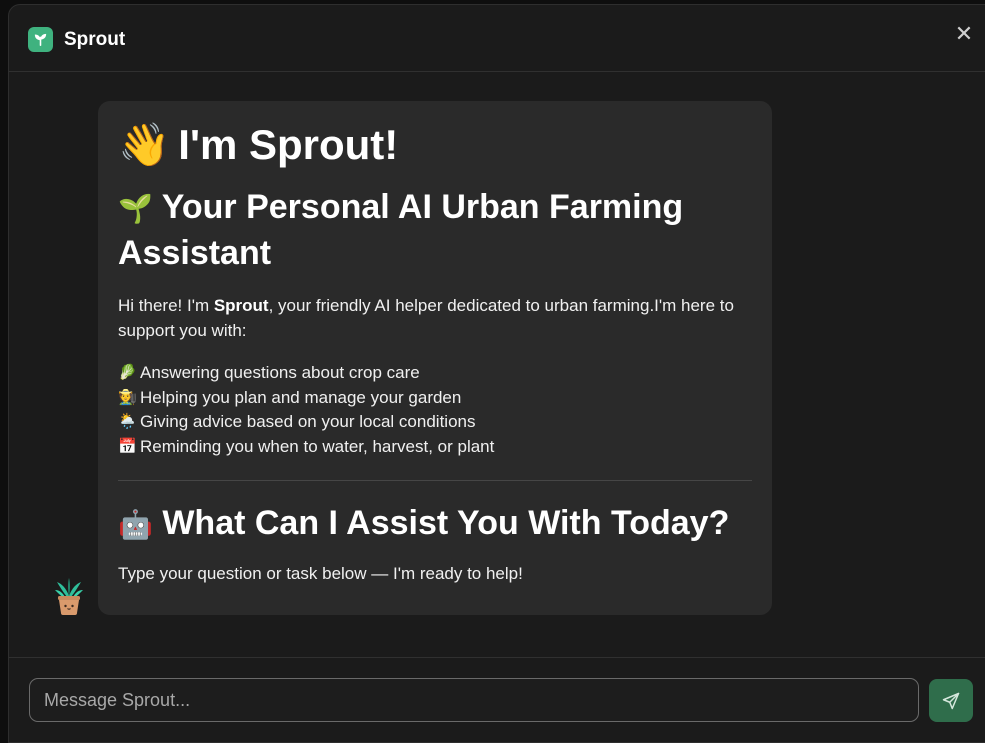 Image resolution: width=985 pixels, height=743 pixels. I want to click on seedling-emoji: 🌱, so click(135, 208).